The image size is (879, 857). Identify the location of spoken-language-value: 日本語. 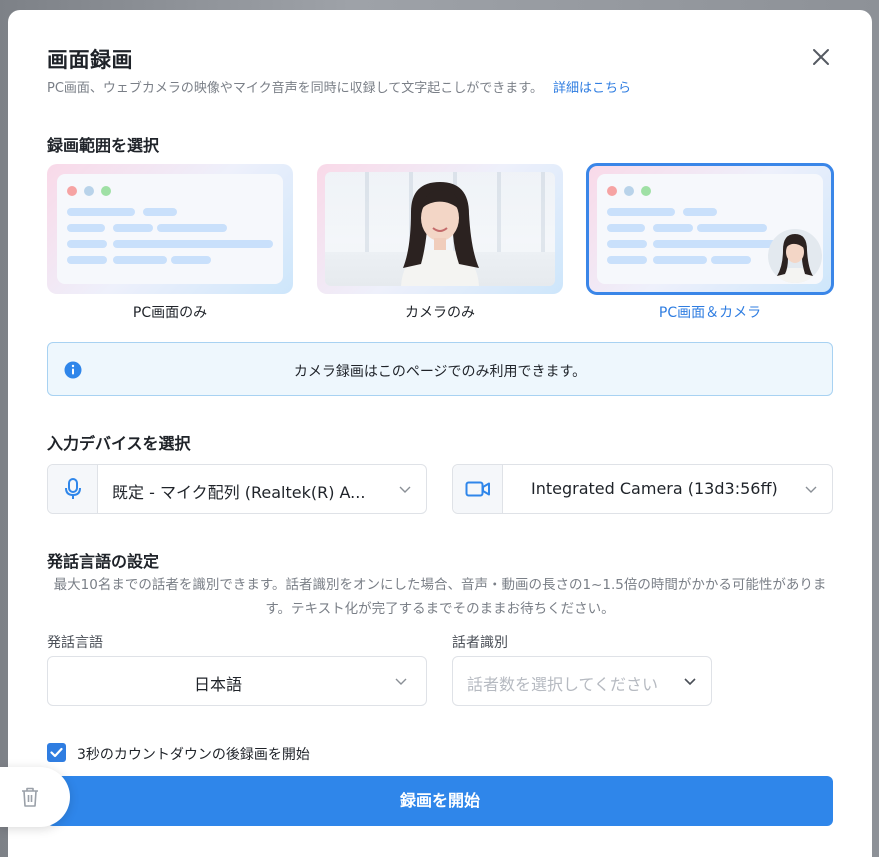
(217, 684).